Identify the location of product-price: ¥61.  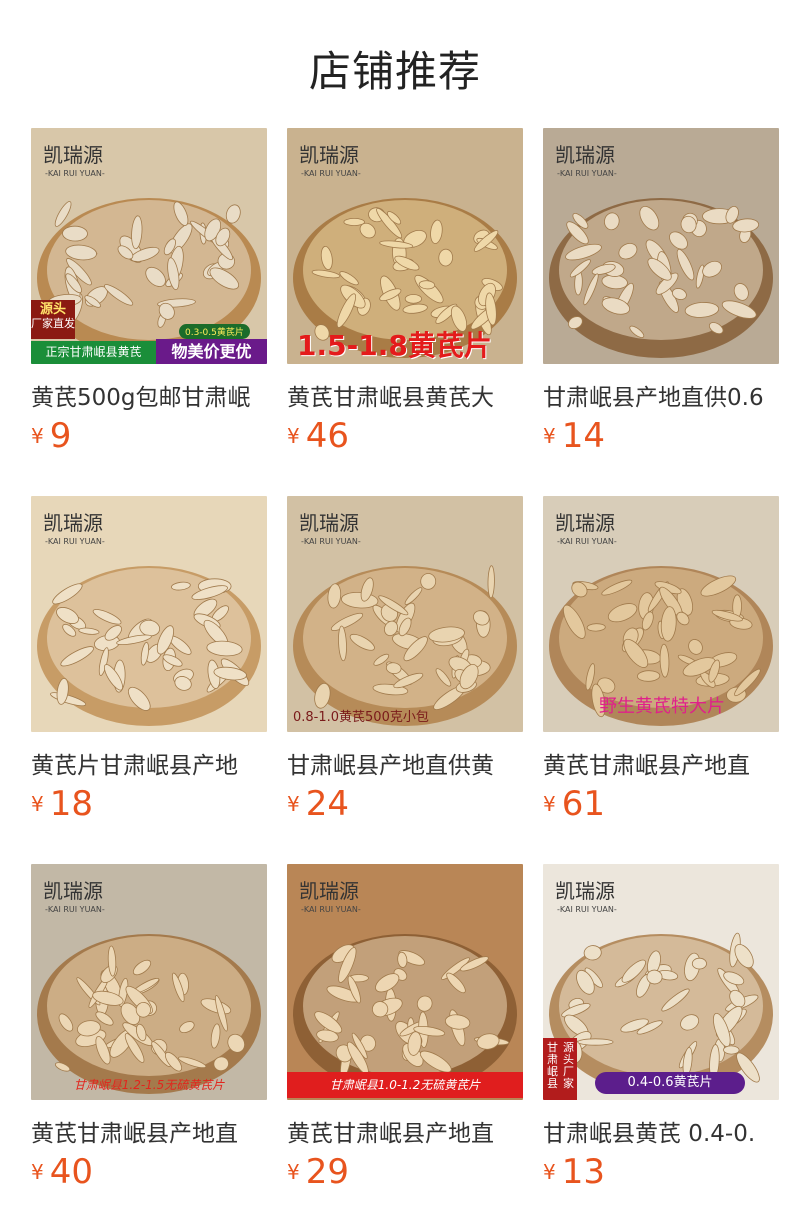
(574, 804).